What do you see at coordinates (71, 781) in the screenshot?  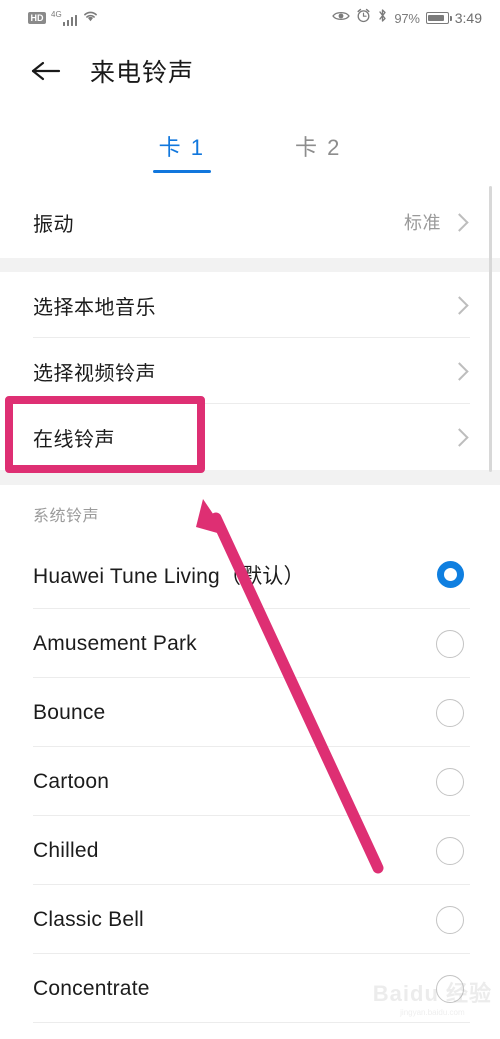 I see `tone-label: Cartoon` at bounding box center [71, 781].